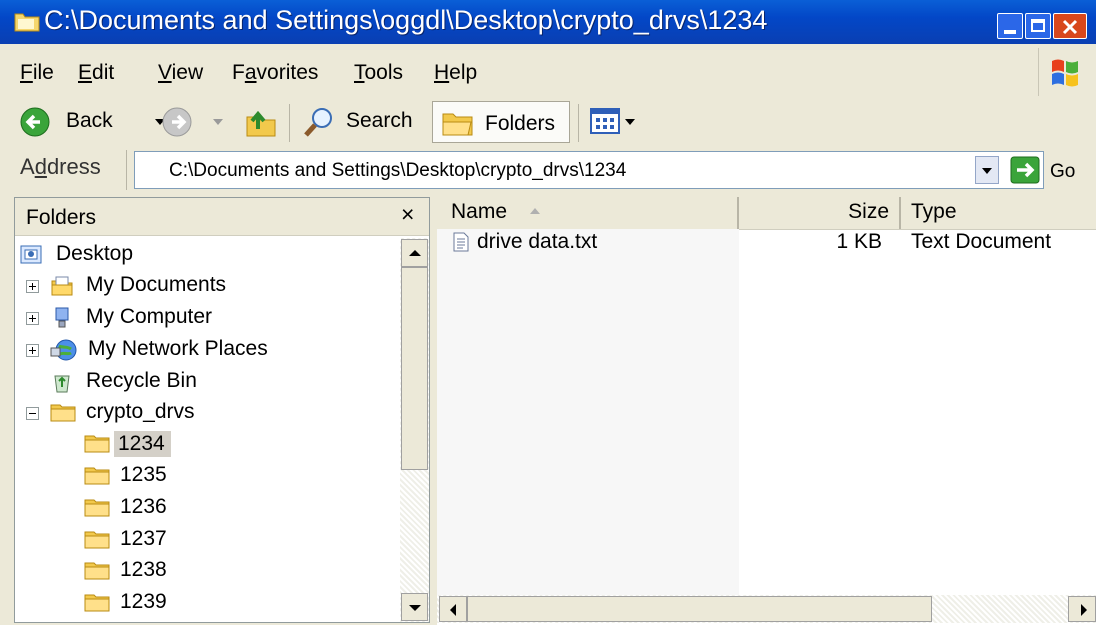 The height and width of the screenshot is (625, 1096). I want to click on back-label: Back, so click(89, 120).